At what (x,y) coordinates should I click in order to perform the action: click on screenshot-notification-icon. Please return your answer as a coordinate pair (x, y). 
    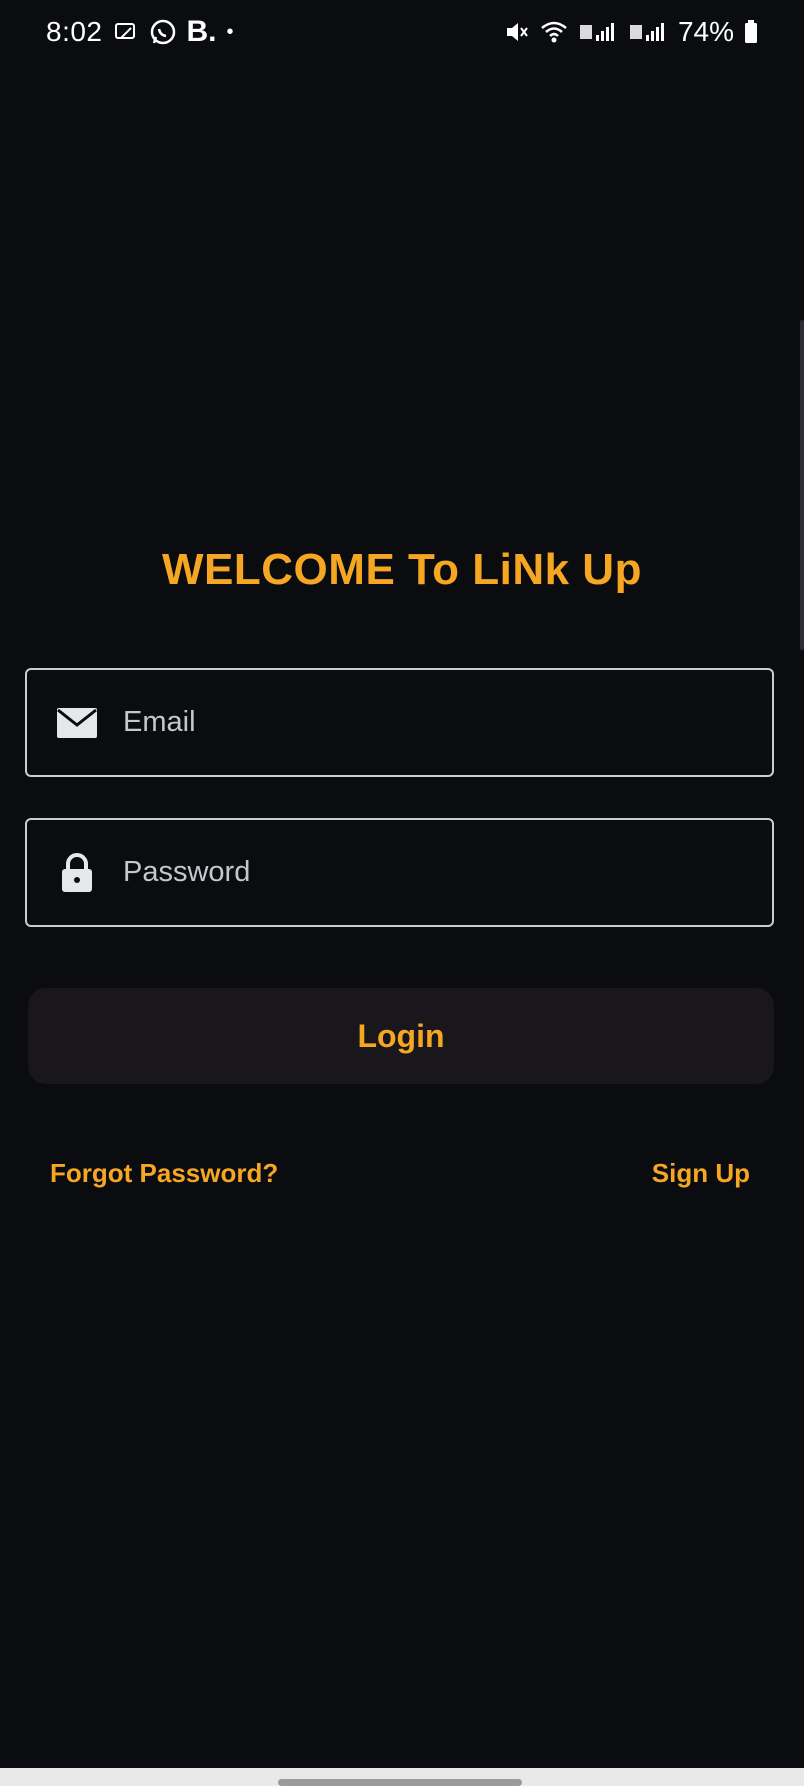
    Looking at the image, I should click on (126, 32).